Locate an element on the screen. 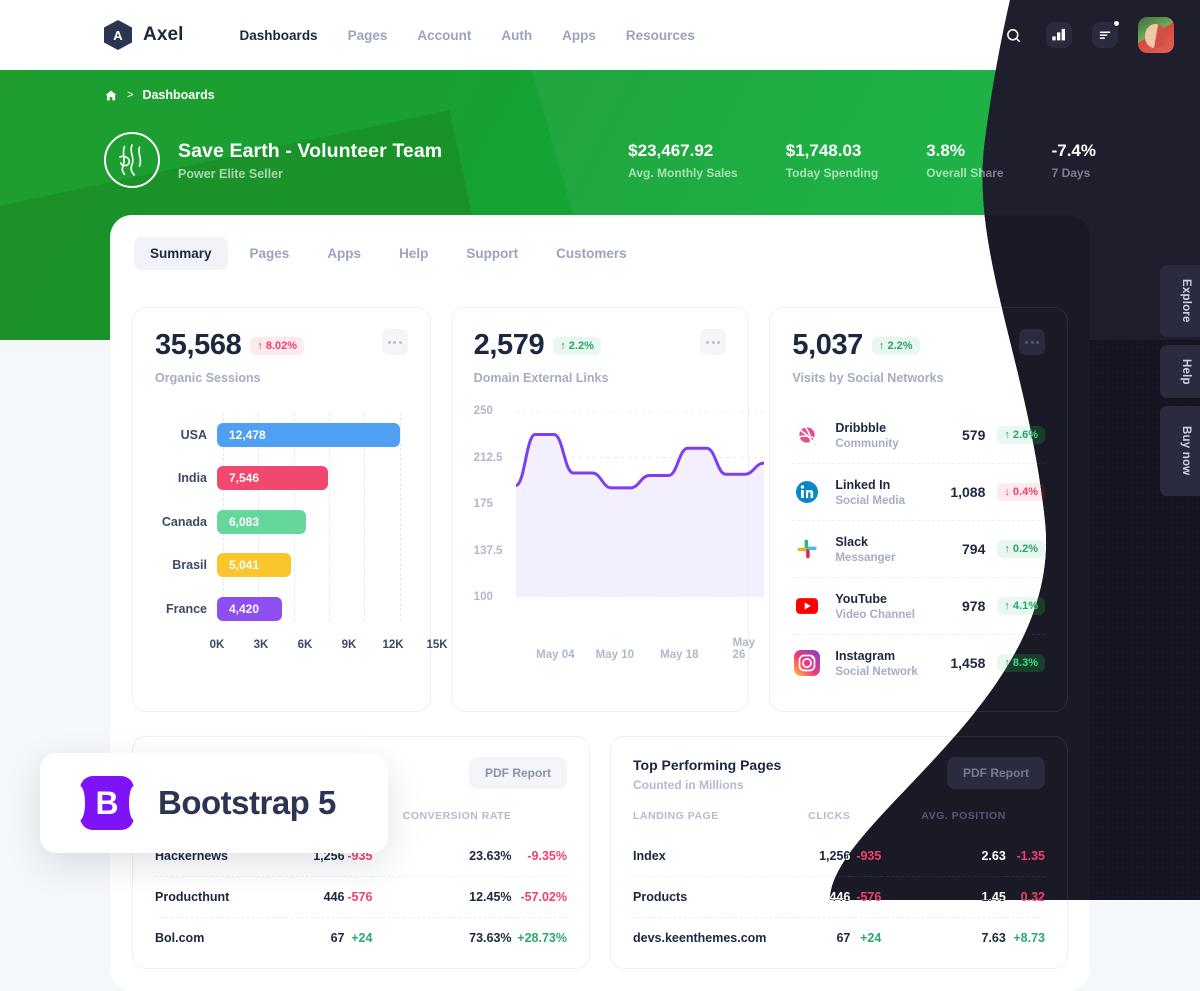 This screenshot has height=991, width=1200. table-row: Index 1,256 -935 2.63 -1.35 is located at coordinates (839, 856).